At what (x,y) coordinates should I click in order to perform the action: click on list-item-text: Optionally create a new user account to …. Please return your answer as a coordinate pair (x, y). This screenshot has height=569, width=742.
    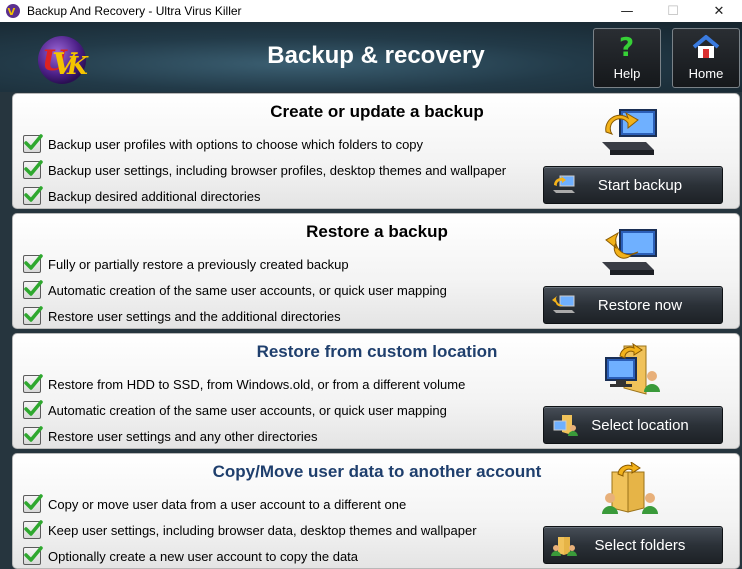
    Looking at the image, I should click on (203, 556).